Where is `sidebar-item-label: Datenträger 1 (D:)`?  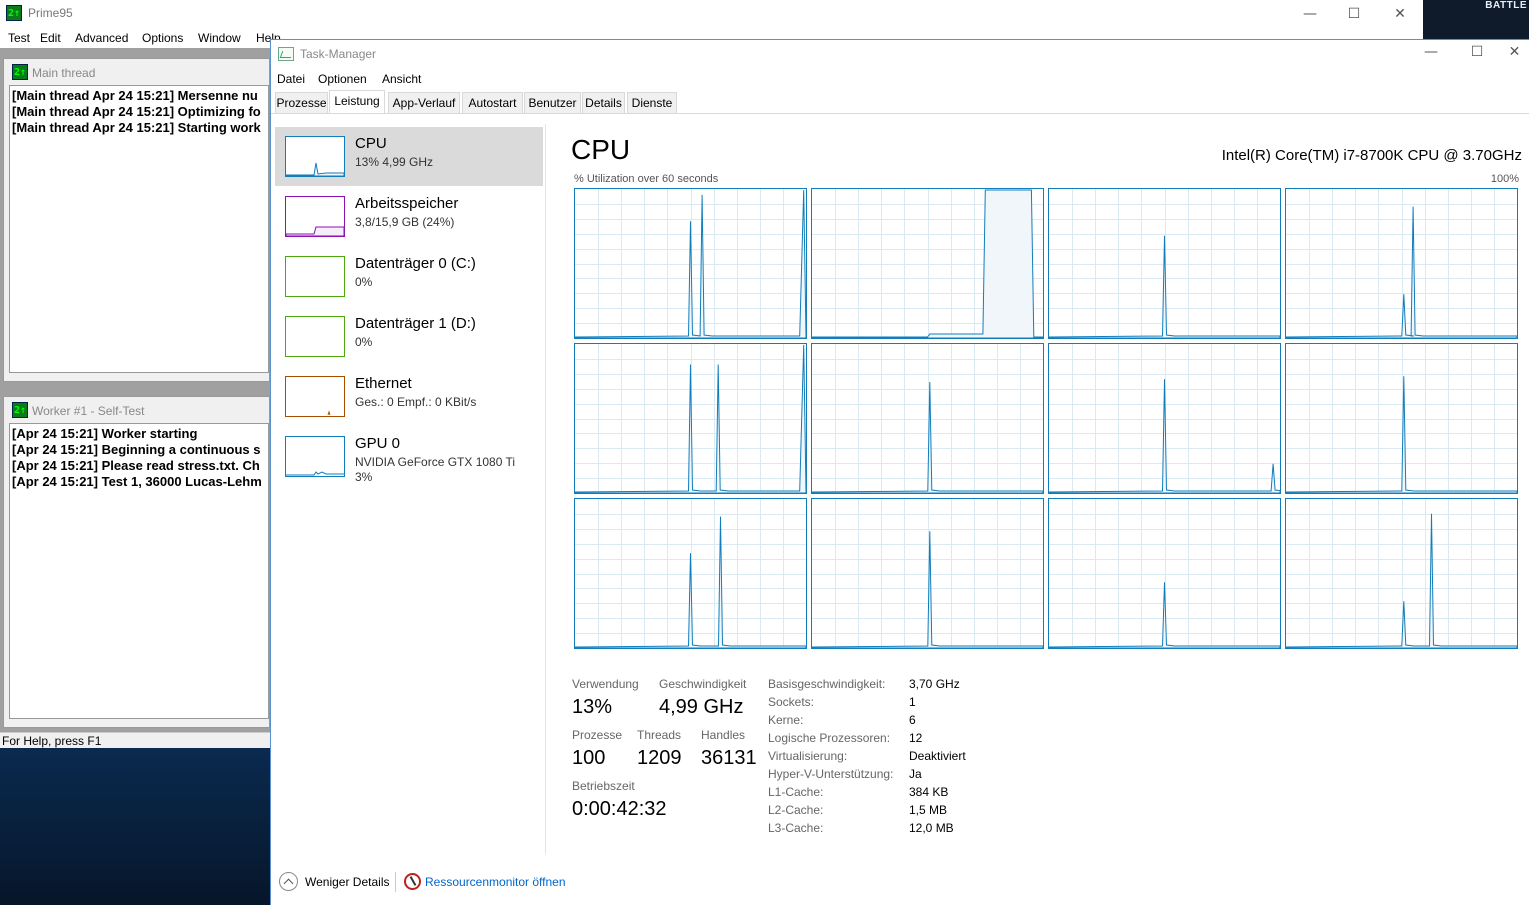 sidebar-item-label: Datenträger 1 (D:) is located at coordinates (415, 323).